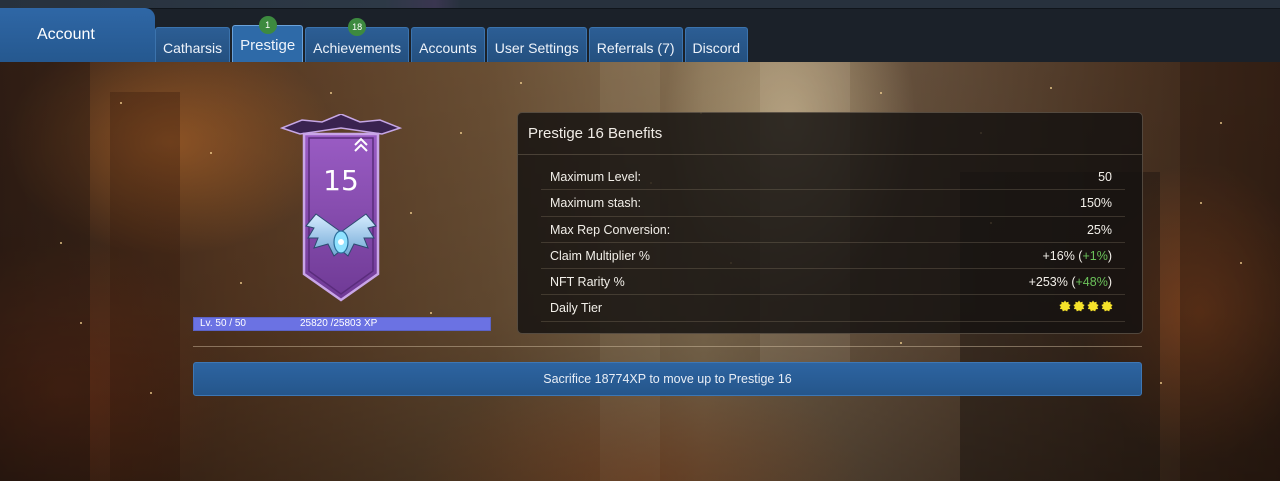 The height and width of the screenshot is (481, 1280). Describe the element at coordinates (833, 256) in the screenshot. I see `benefit-row-claim-multiplier: Claim Multiplier % +16% (+1%)` at that location.